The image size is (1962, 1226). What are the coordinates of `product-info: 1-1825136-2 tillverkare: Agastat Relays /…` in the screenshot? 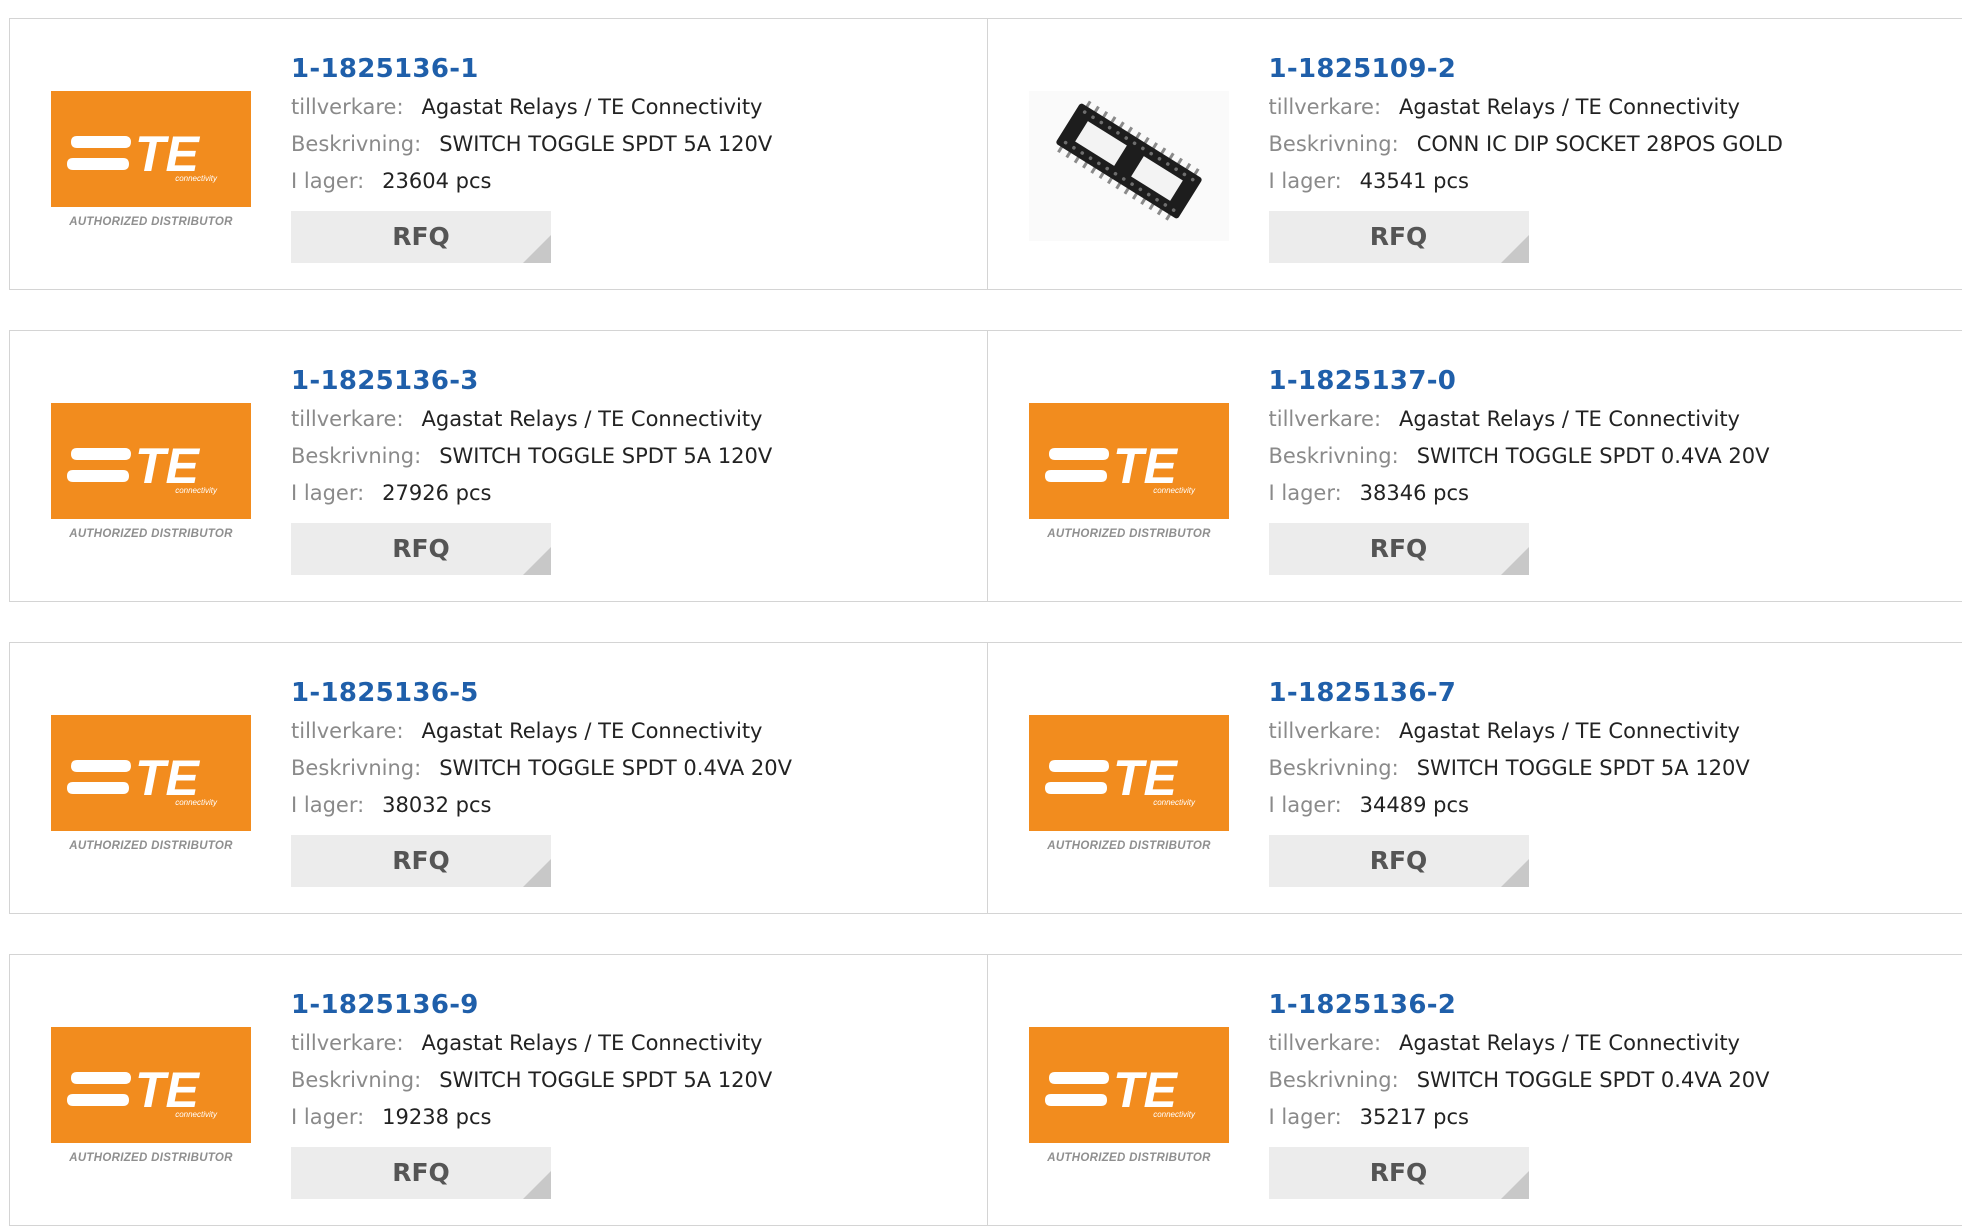 It's located at (1519, 1092).